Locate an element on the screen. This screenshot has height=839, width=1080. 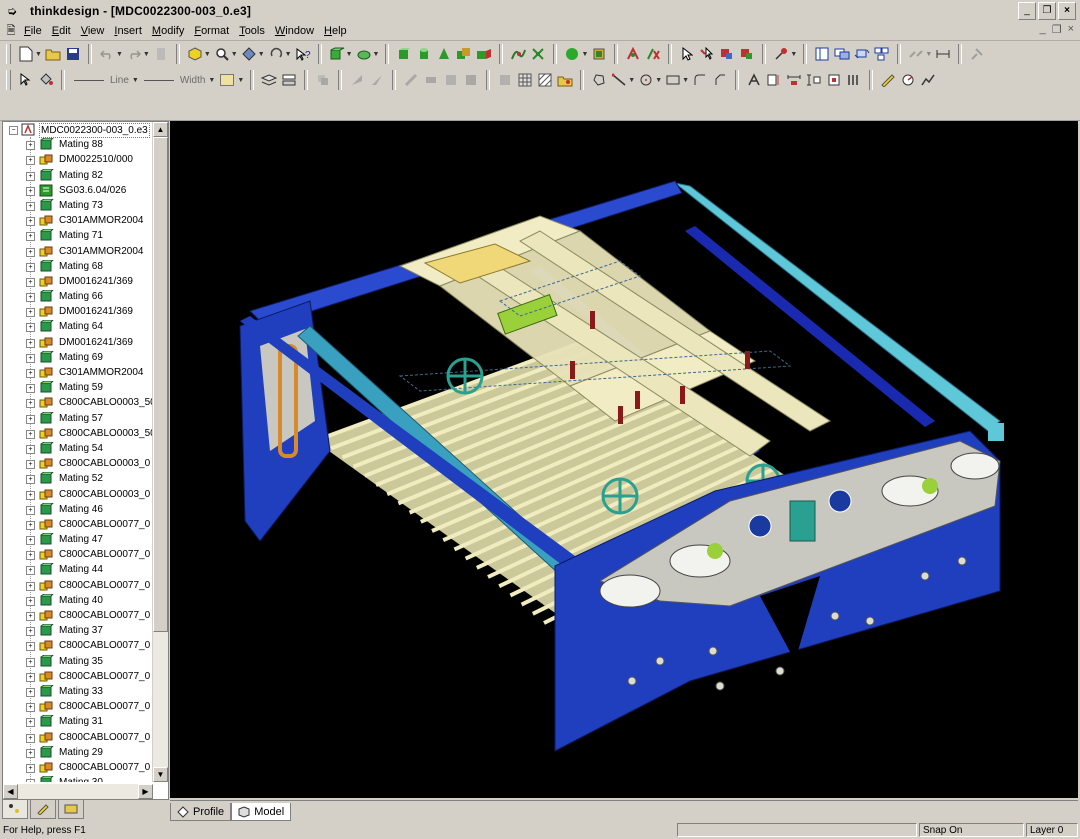
tree-item: + Mating 88 is located at coordinates (78, 144).